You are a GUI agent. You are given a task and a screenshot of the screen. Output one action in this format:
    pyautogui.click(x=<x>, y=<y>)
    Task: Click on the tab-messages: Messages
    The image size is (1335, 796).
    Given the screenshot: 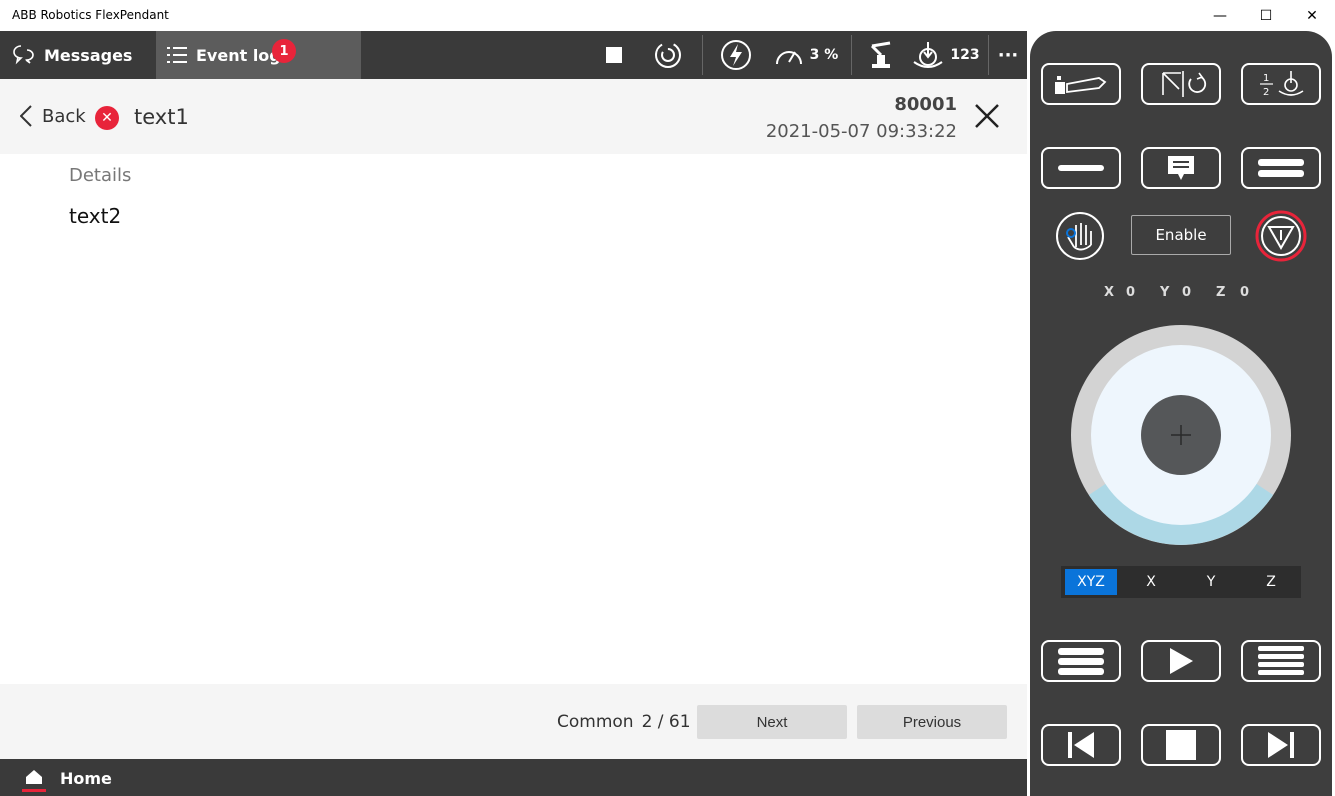 What is the action you would take?
    pyautogui.click(x=78, y=55)
    